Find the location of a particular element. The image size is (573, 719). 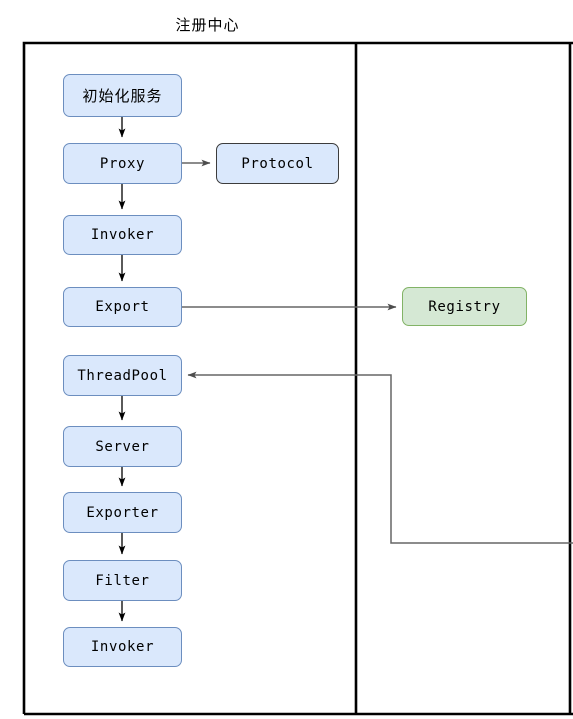

node-label-protocol: Protocol is located at coordinates (277, 163).